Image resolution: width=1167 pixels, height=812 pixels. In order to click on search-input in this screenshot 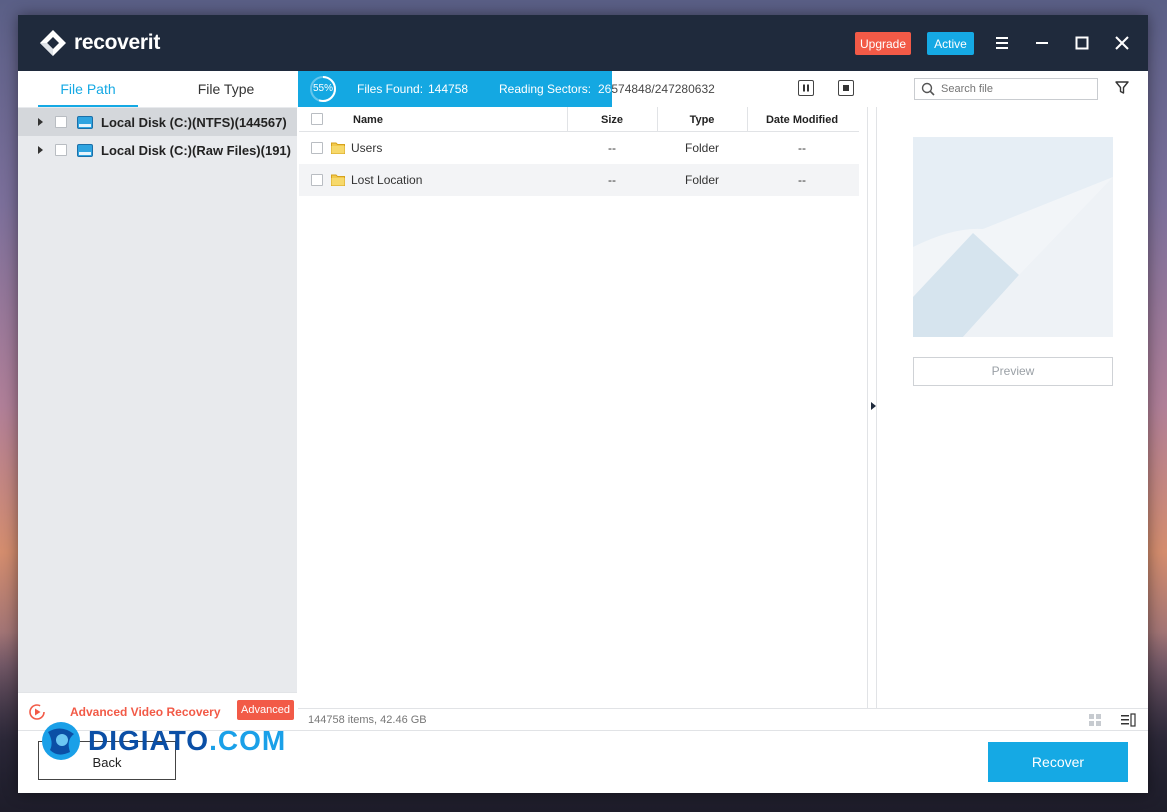, I will do `click(1016, 89)`.